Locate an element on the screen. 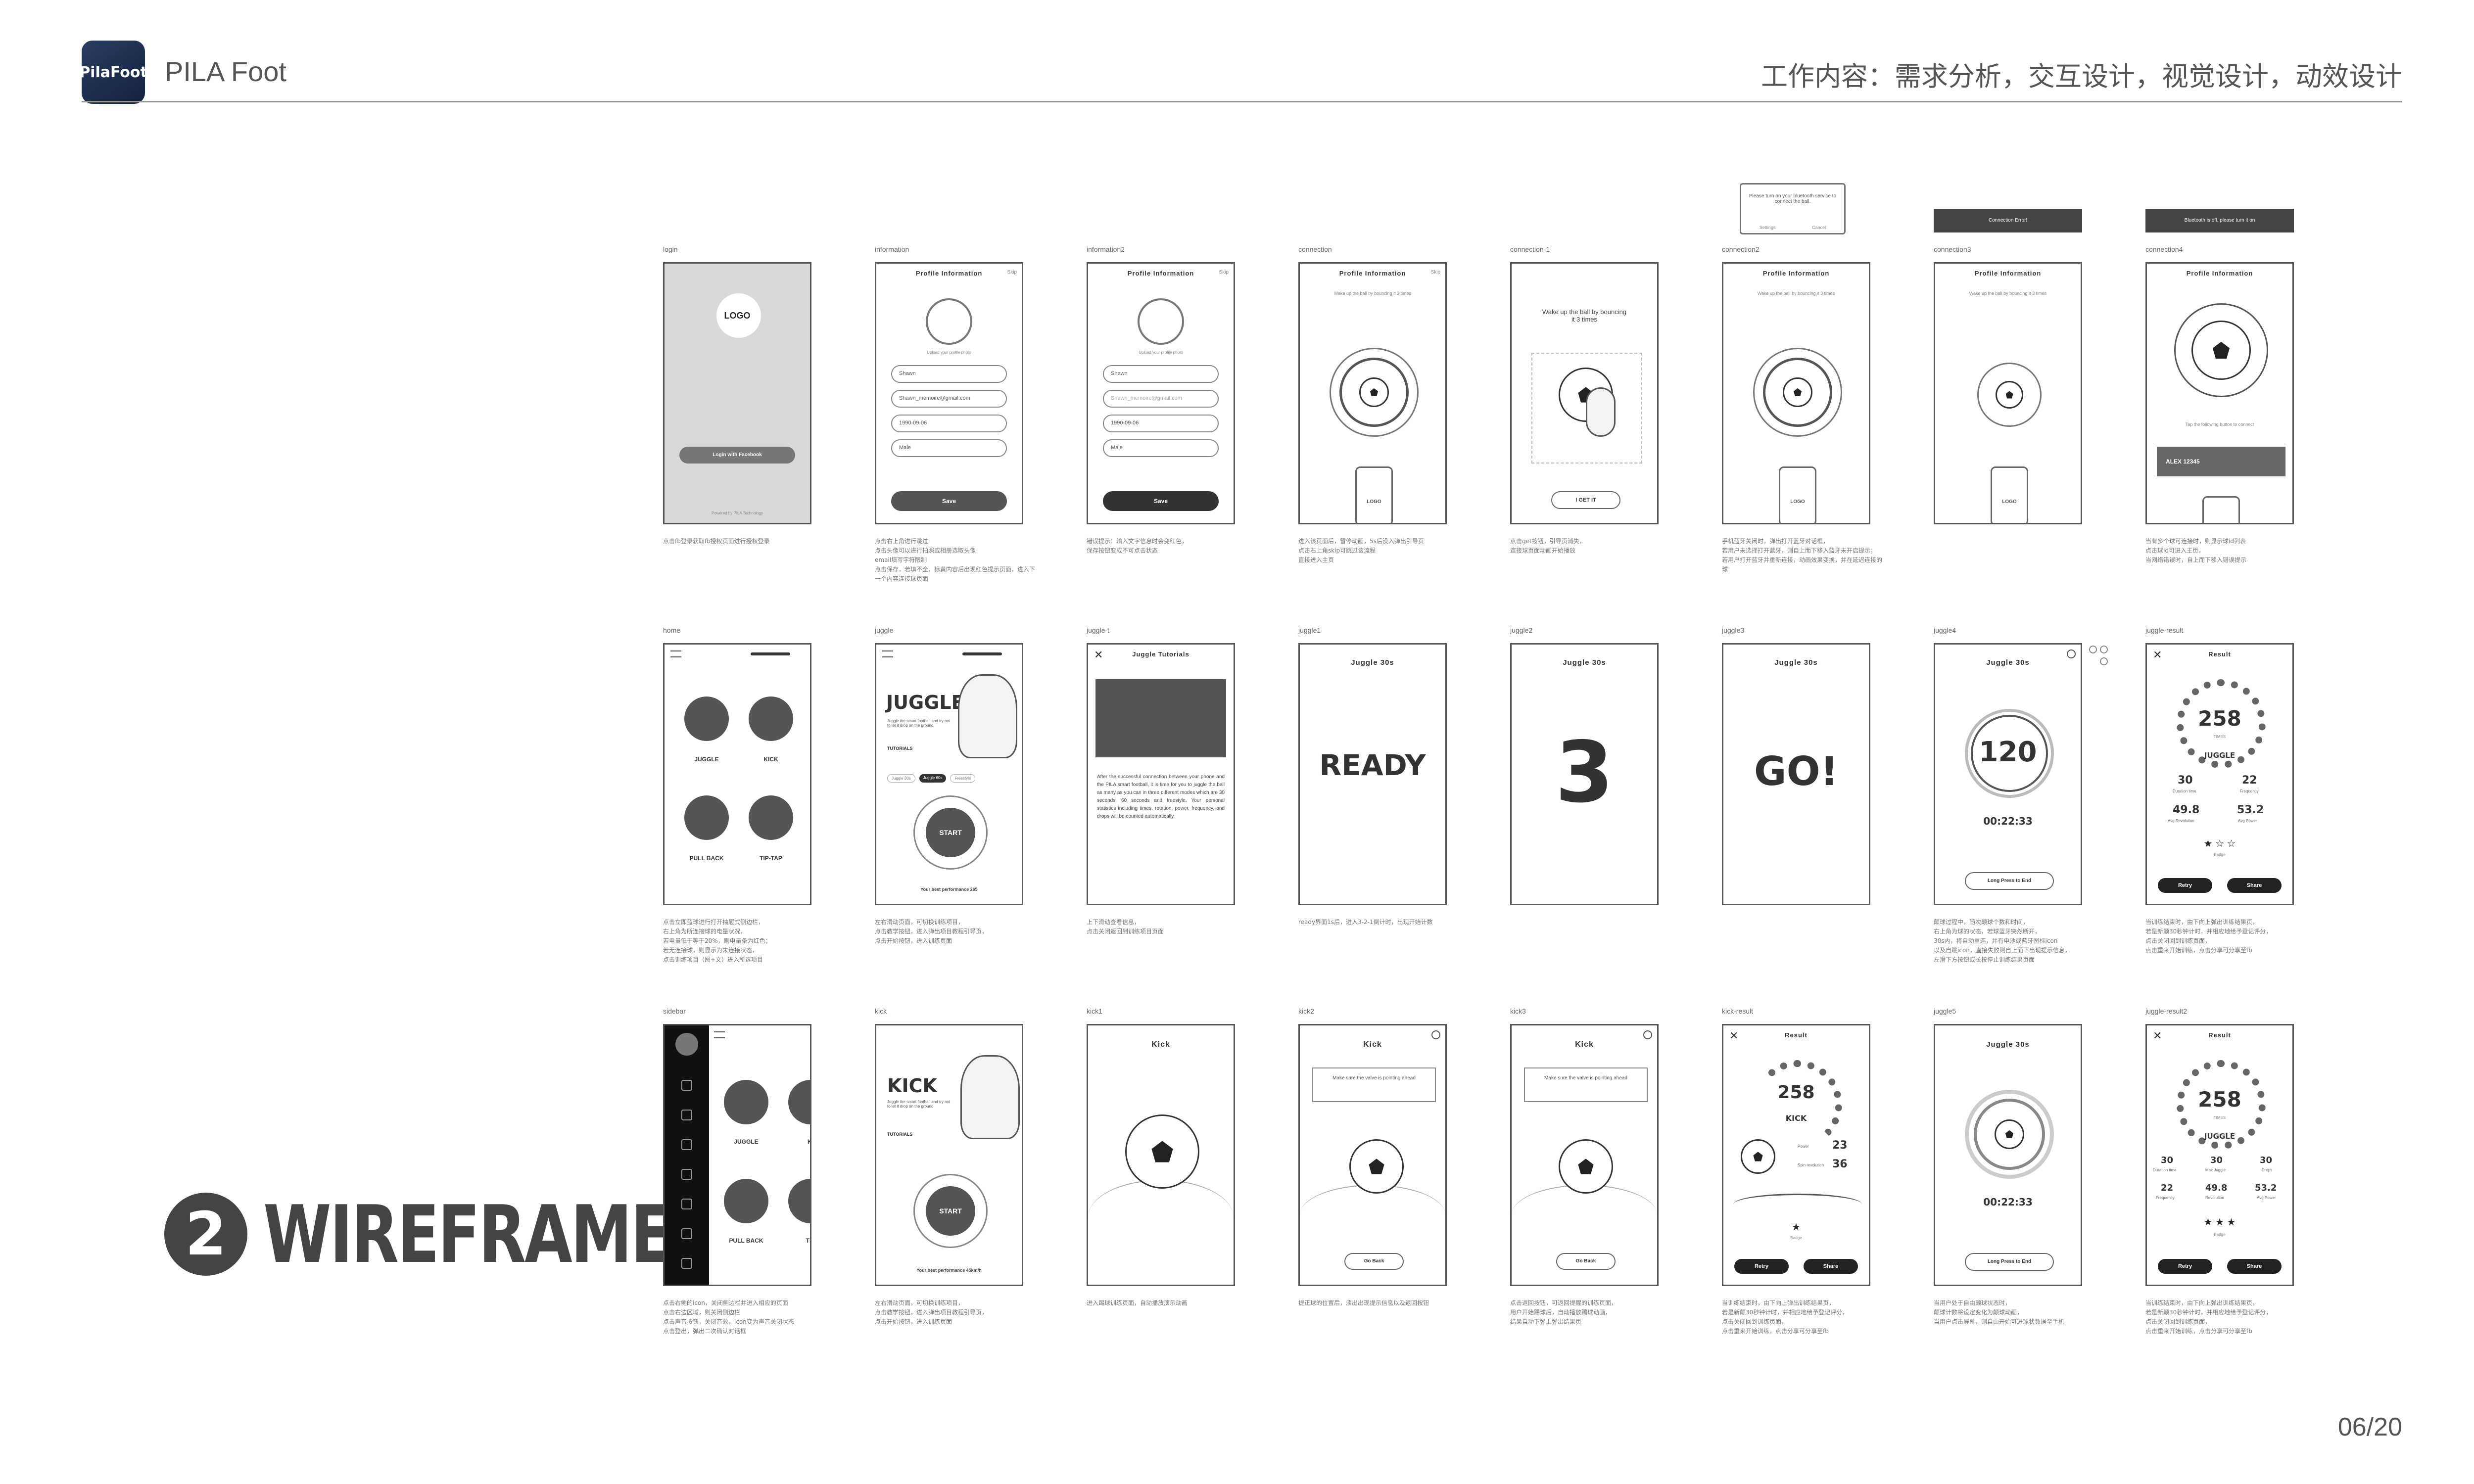 The width and height of the screenshot is (2474, 1484). about-icon is located at coordinates (687, 1204).